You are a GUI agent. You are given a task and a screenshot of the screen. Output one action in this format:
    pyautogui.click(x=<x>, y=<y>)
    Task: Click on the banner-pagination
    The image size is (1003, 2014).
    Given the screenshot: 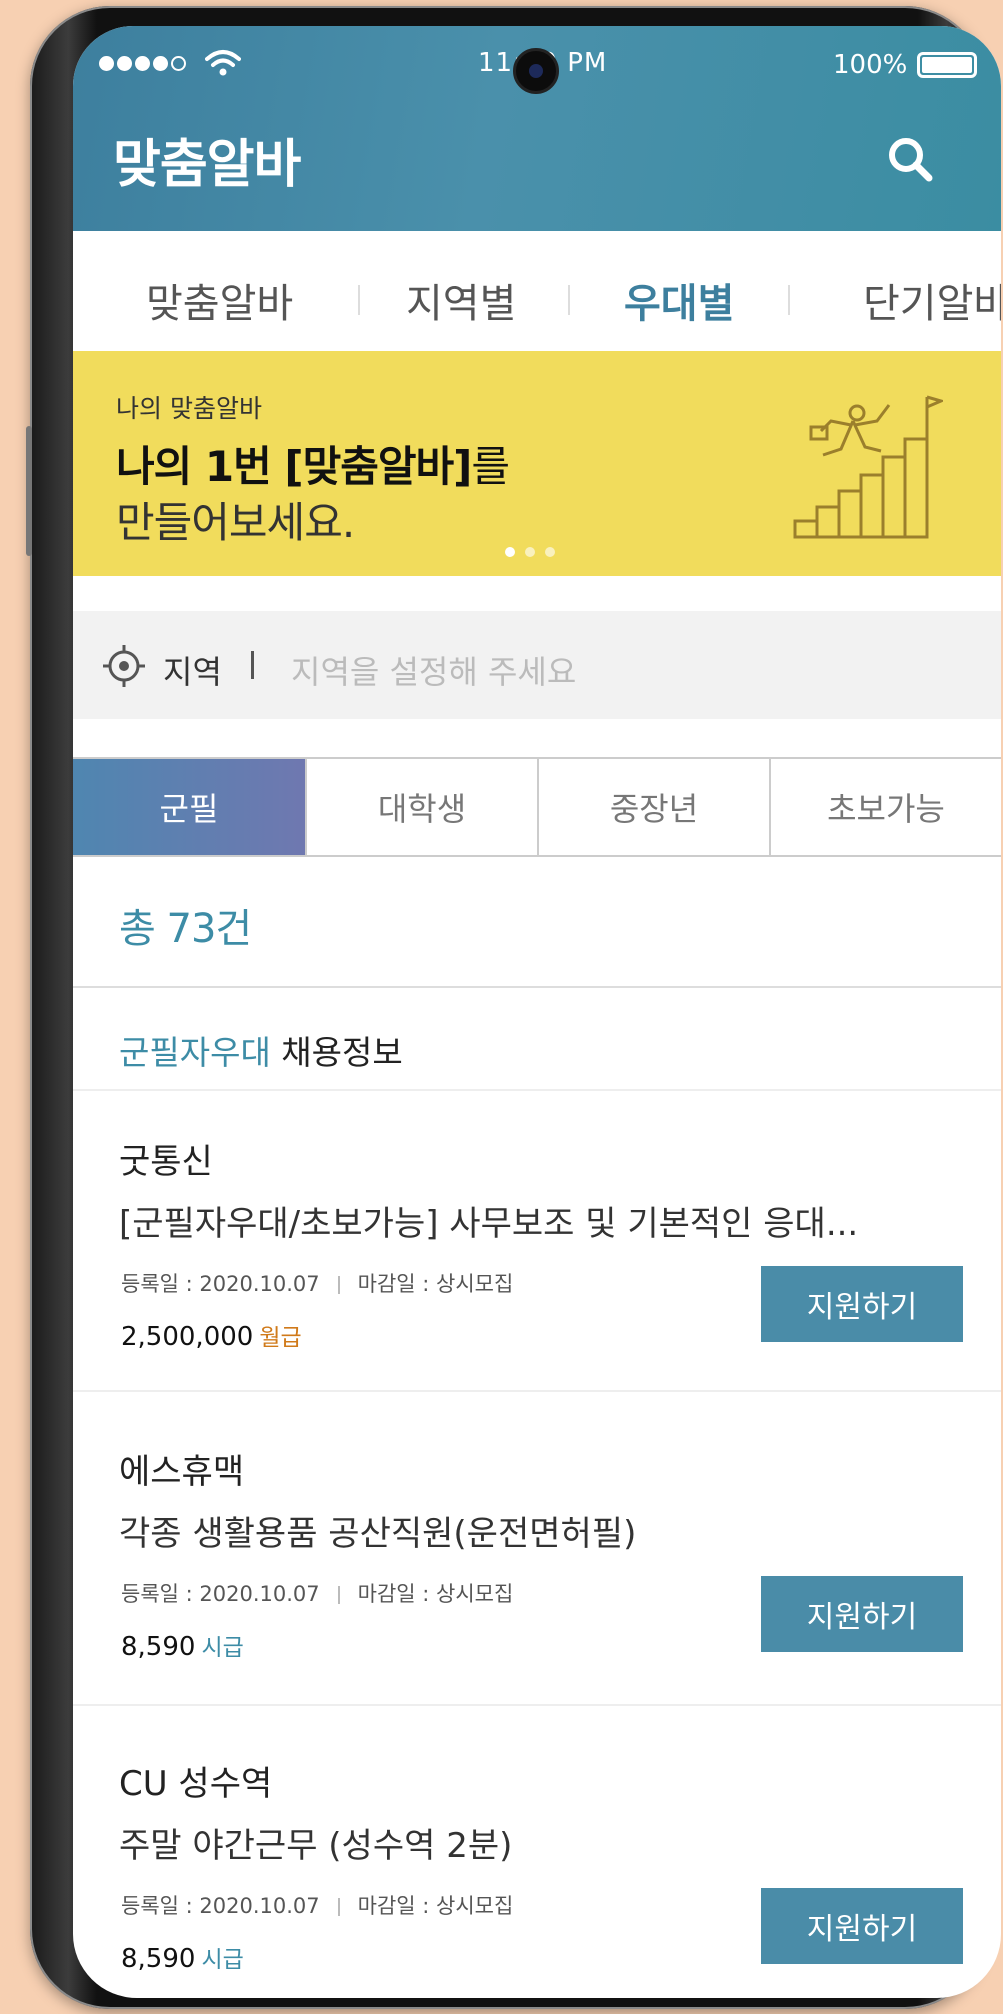 What is the action you would take?
    pyautogui.click(x=530, y=552)
    